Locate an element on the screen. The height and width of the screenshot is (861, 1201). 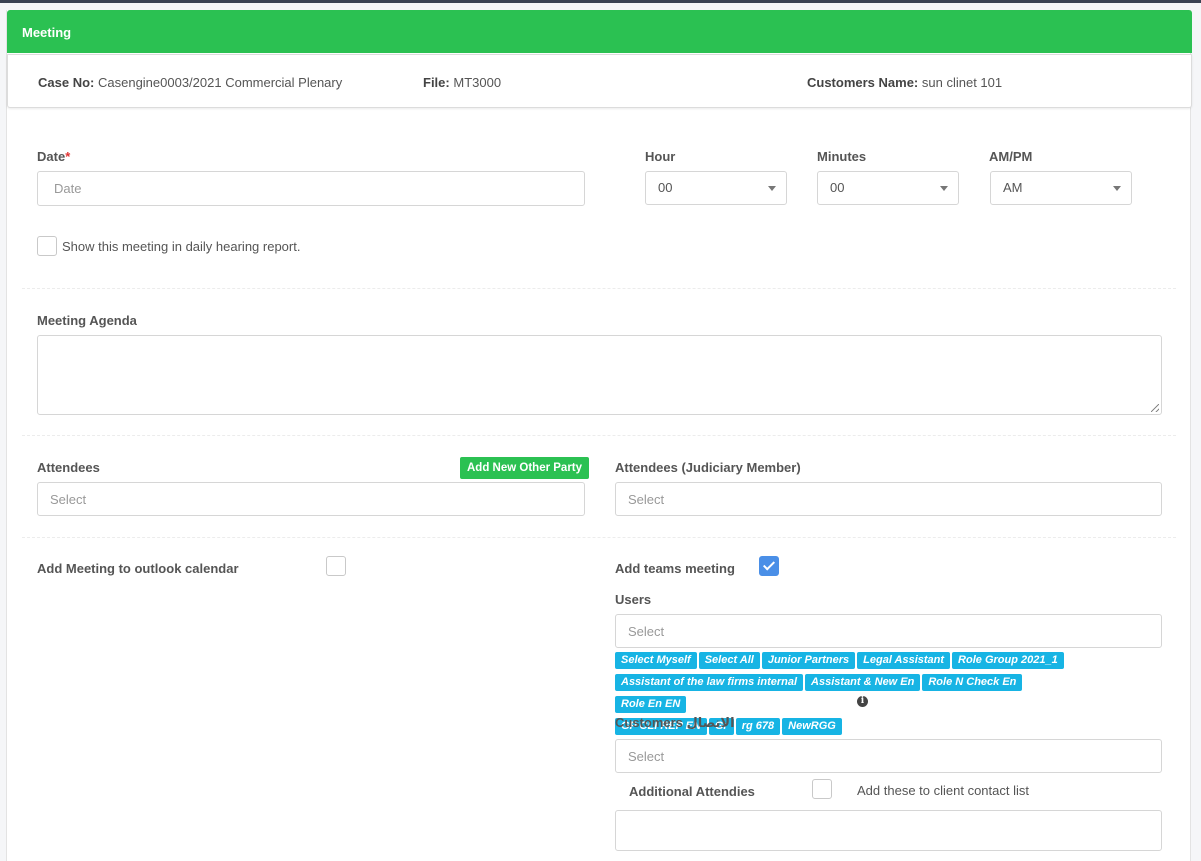
teams-checkbox is located at coordinates (769, 566).